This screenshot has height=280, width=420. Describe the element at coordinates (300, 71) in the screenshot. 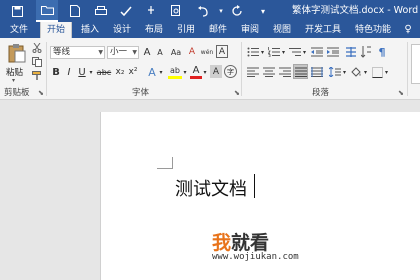

I see `justify-icon` at that location.